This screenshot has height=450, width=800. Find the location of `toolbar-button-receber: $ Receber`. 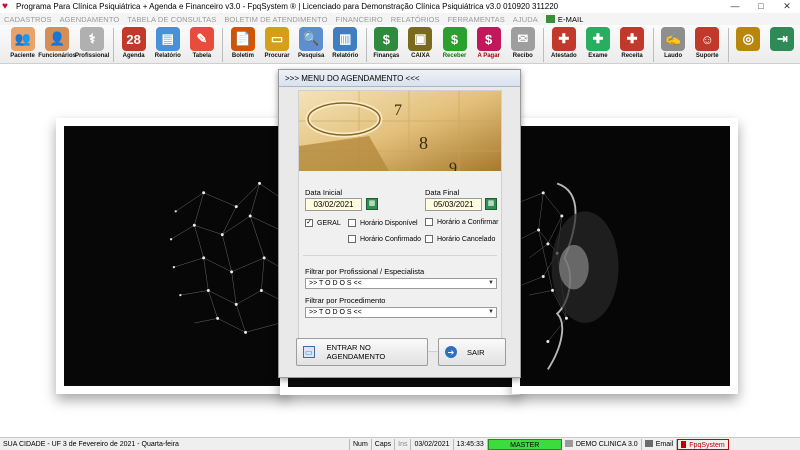

toolbar-button-receber: $ Receber is located at coordinates (454, 44).